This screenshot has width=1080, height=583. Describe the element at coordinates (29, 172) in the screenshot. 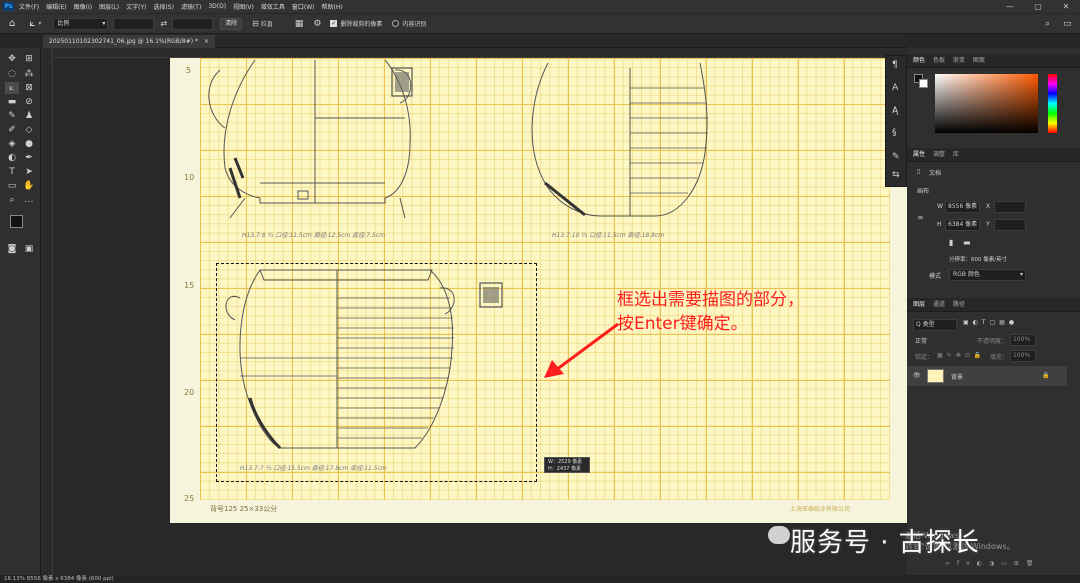

I see `path-select-icon: ➤` at that location.